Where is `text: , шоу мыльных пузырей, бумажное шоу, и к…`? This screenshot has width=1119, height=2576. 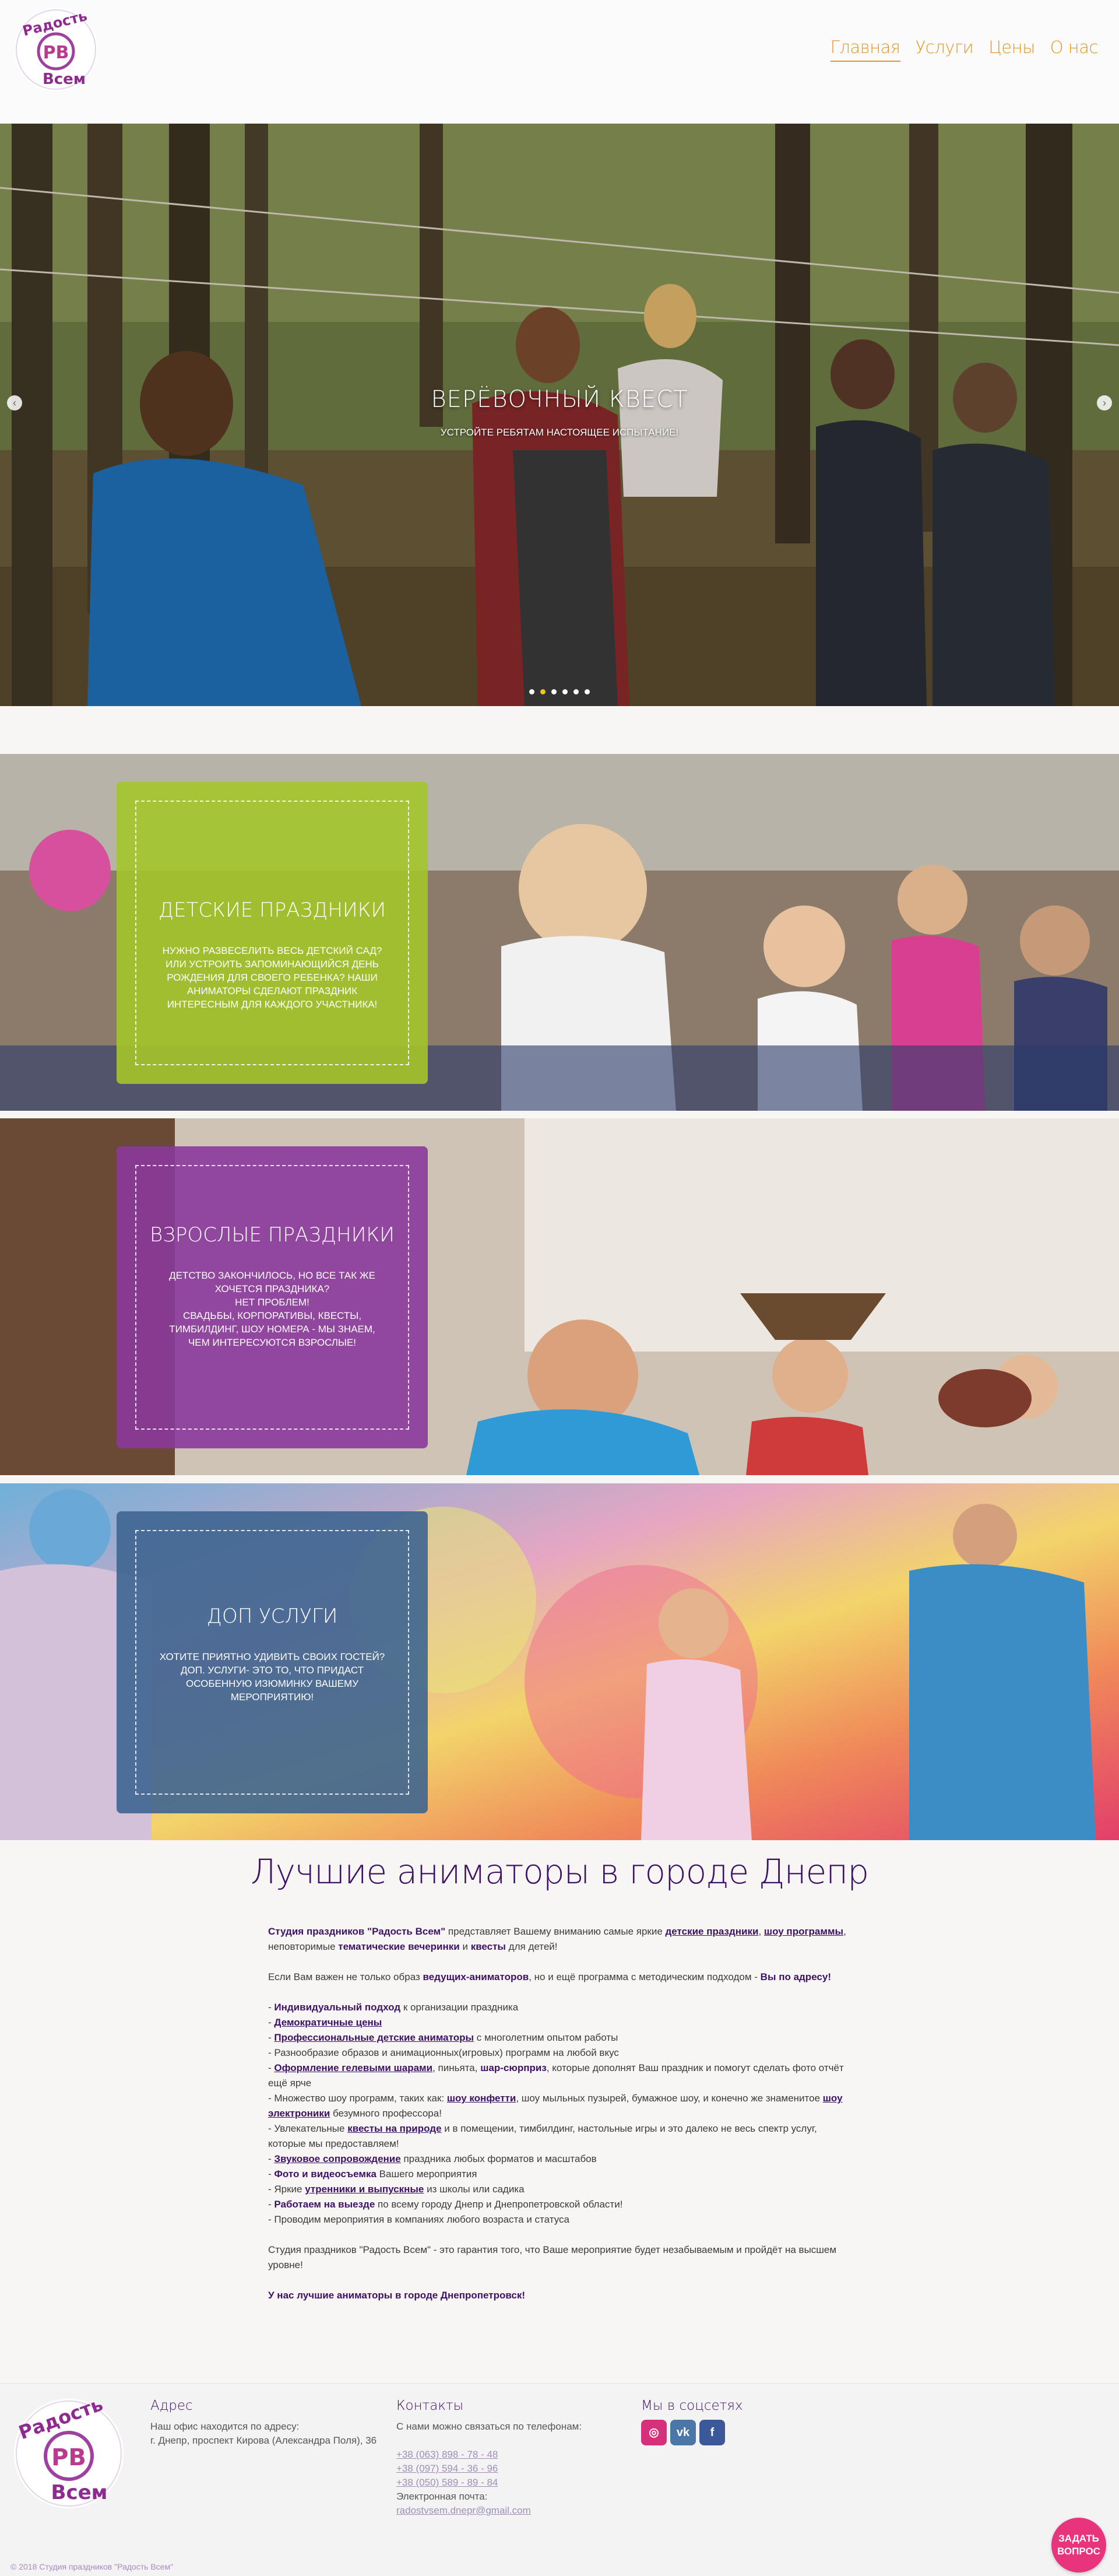 text: , шоу мыльных пузырей, бумажное шоу, и к… is located at coordinates (669, 2098).